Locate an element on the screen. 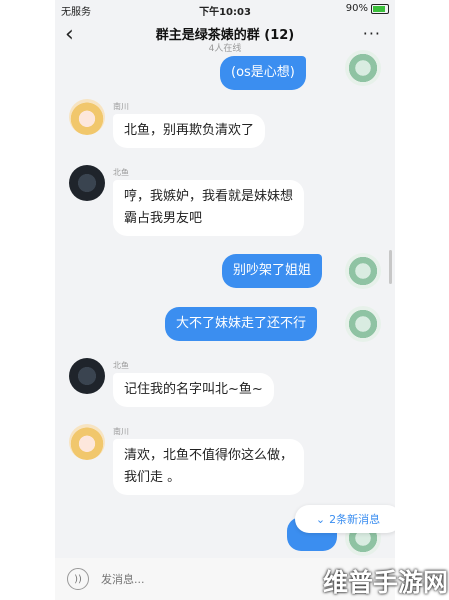  online-count: 4人在线 is located at coordinates (225, 49).